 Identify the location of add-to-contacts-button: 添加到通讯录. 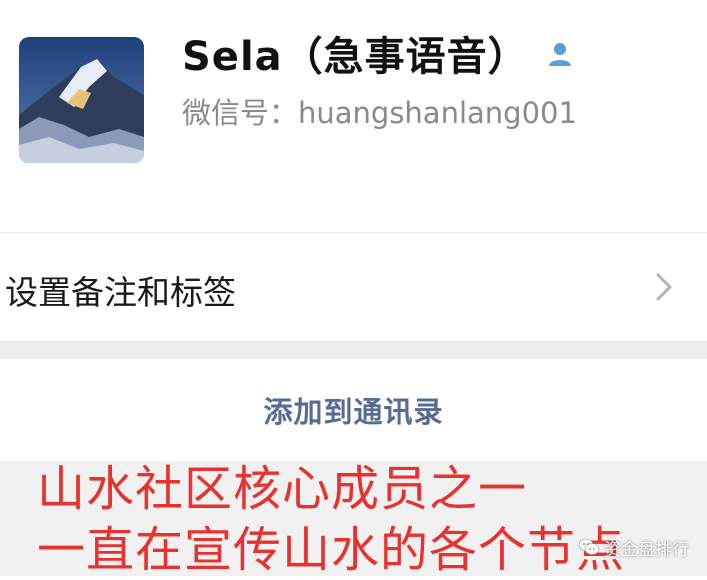
(353, 410).